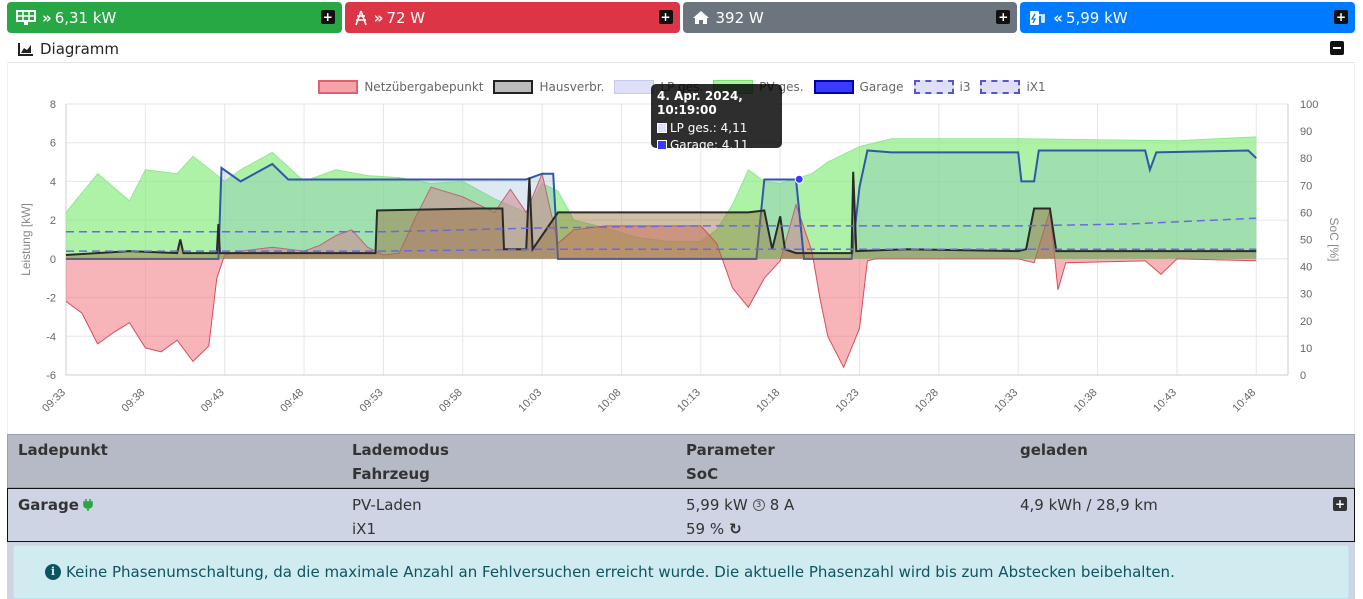 This screenshot has width=1363, height=599. What do you see at coordinates (768, 401) in the screenshot?
I see `x-tick-label: 10:18` at bounding box center [768, 401].